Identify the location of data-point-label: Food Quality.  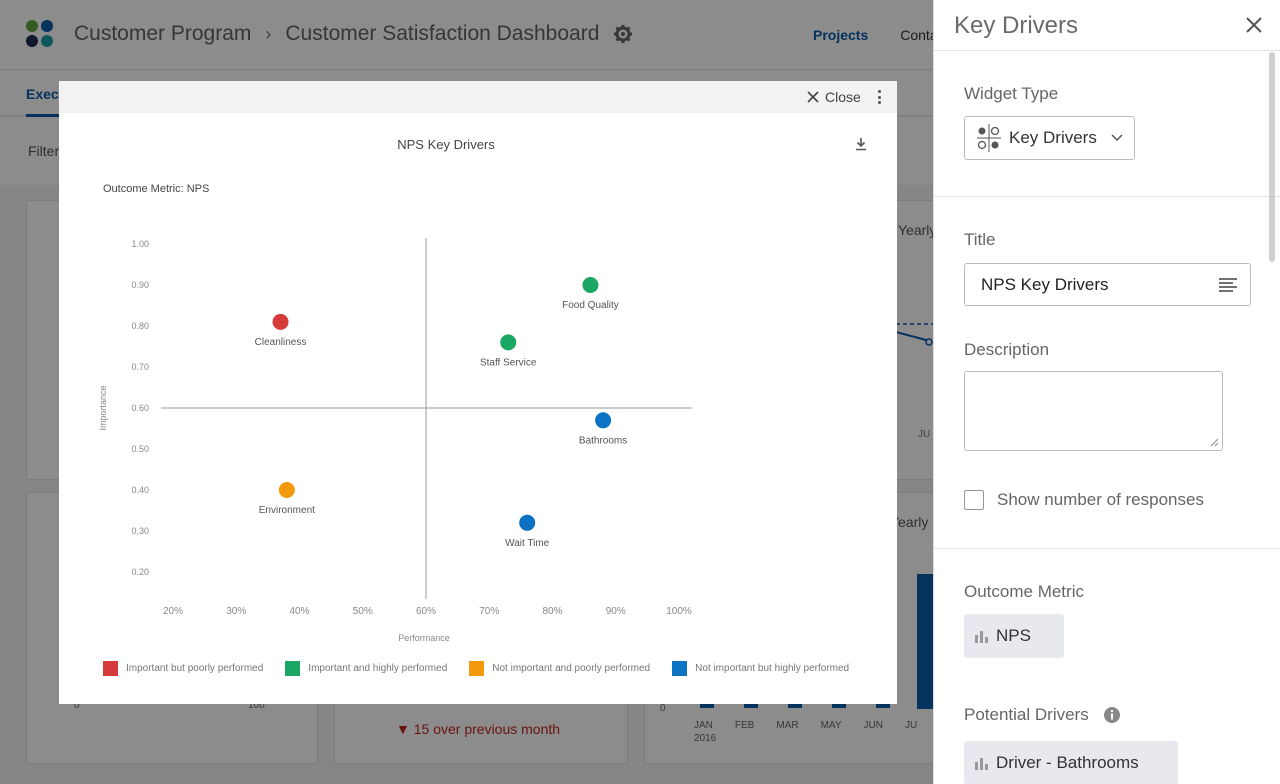
(590, 305).